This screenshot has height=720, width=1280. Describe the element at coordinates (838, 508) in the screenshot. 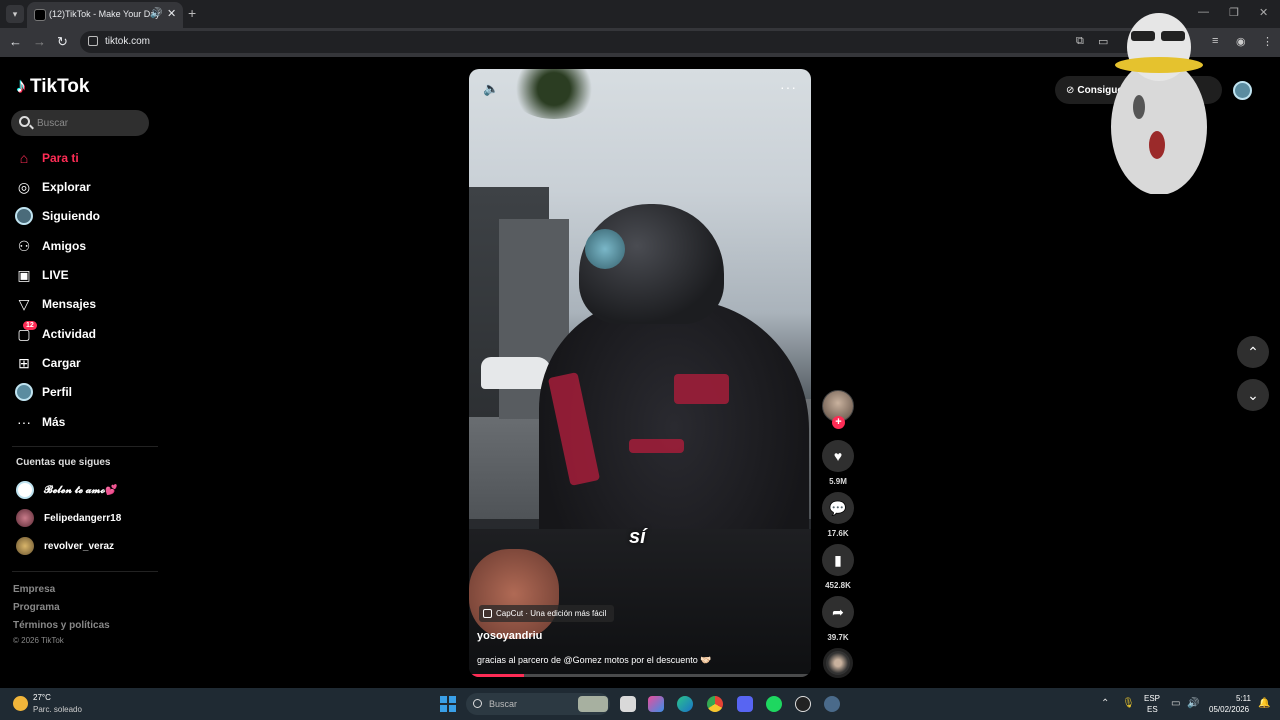

I see `comment-button: 💬` at that location.